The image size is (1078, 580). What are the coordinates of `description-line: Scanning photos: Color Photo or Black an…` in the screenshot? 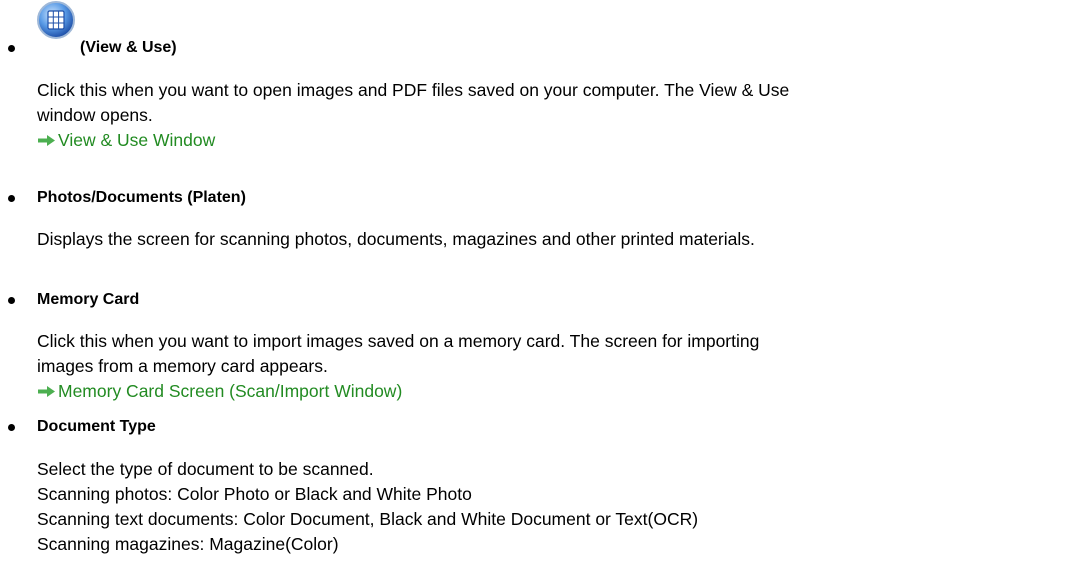 It's located at (254, 494).